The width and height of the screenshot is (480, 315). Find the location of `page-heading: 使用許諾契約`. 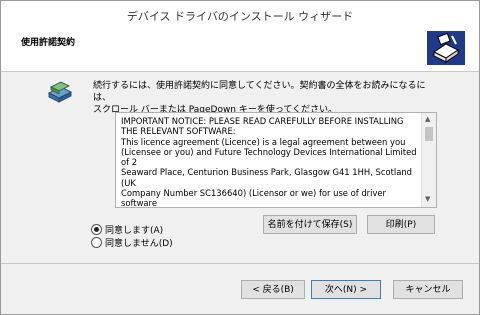

page-heading: 使用許諾契約 is located at coordinates (48, 43).